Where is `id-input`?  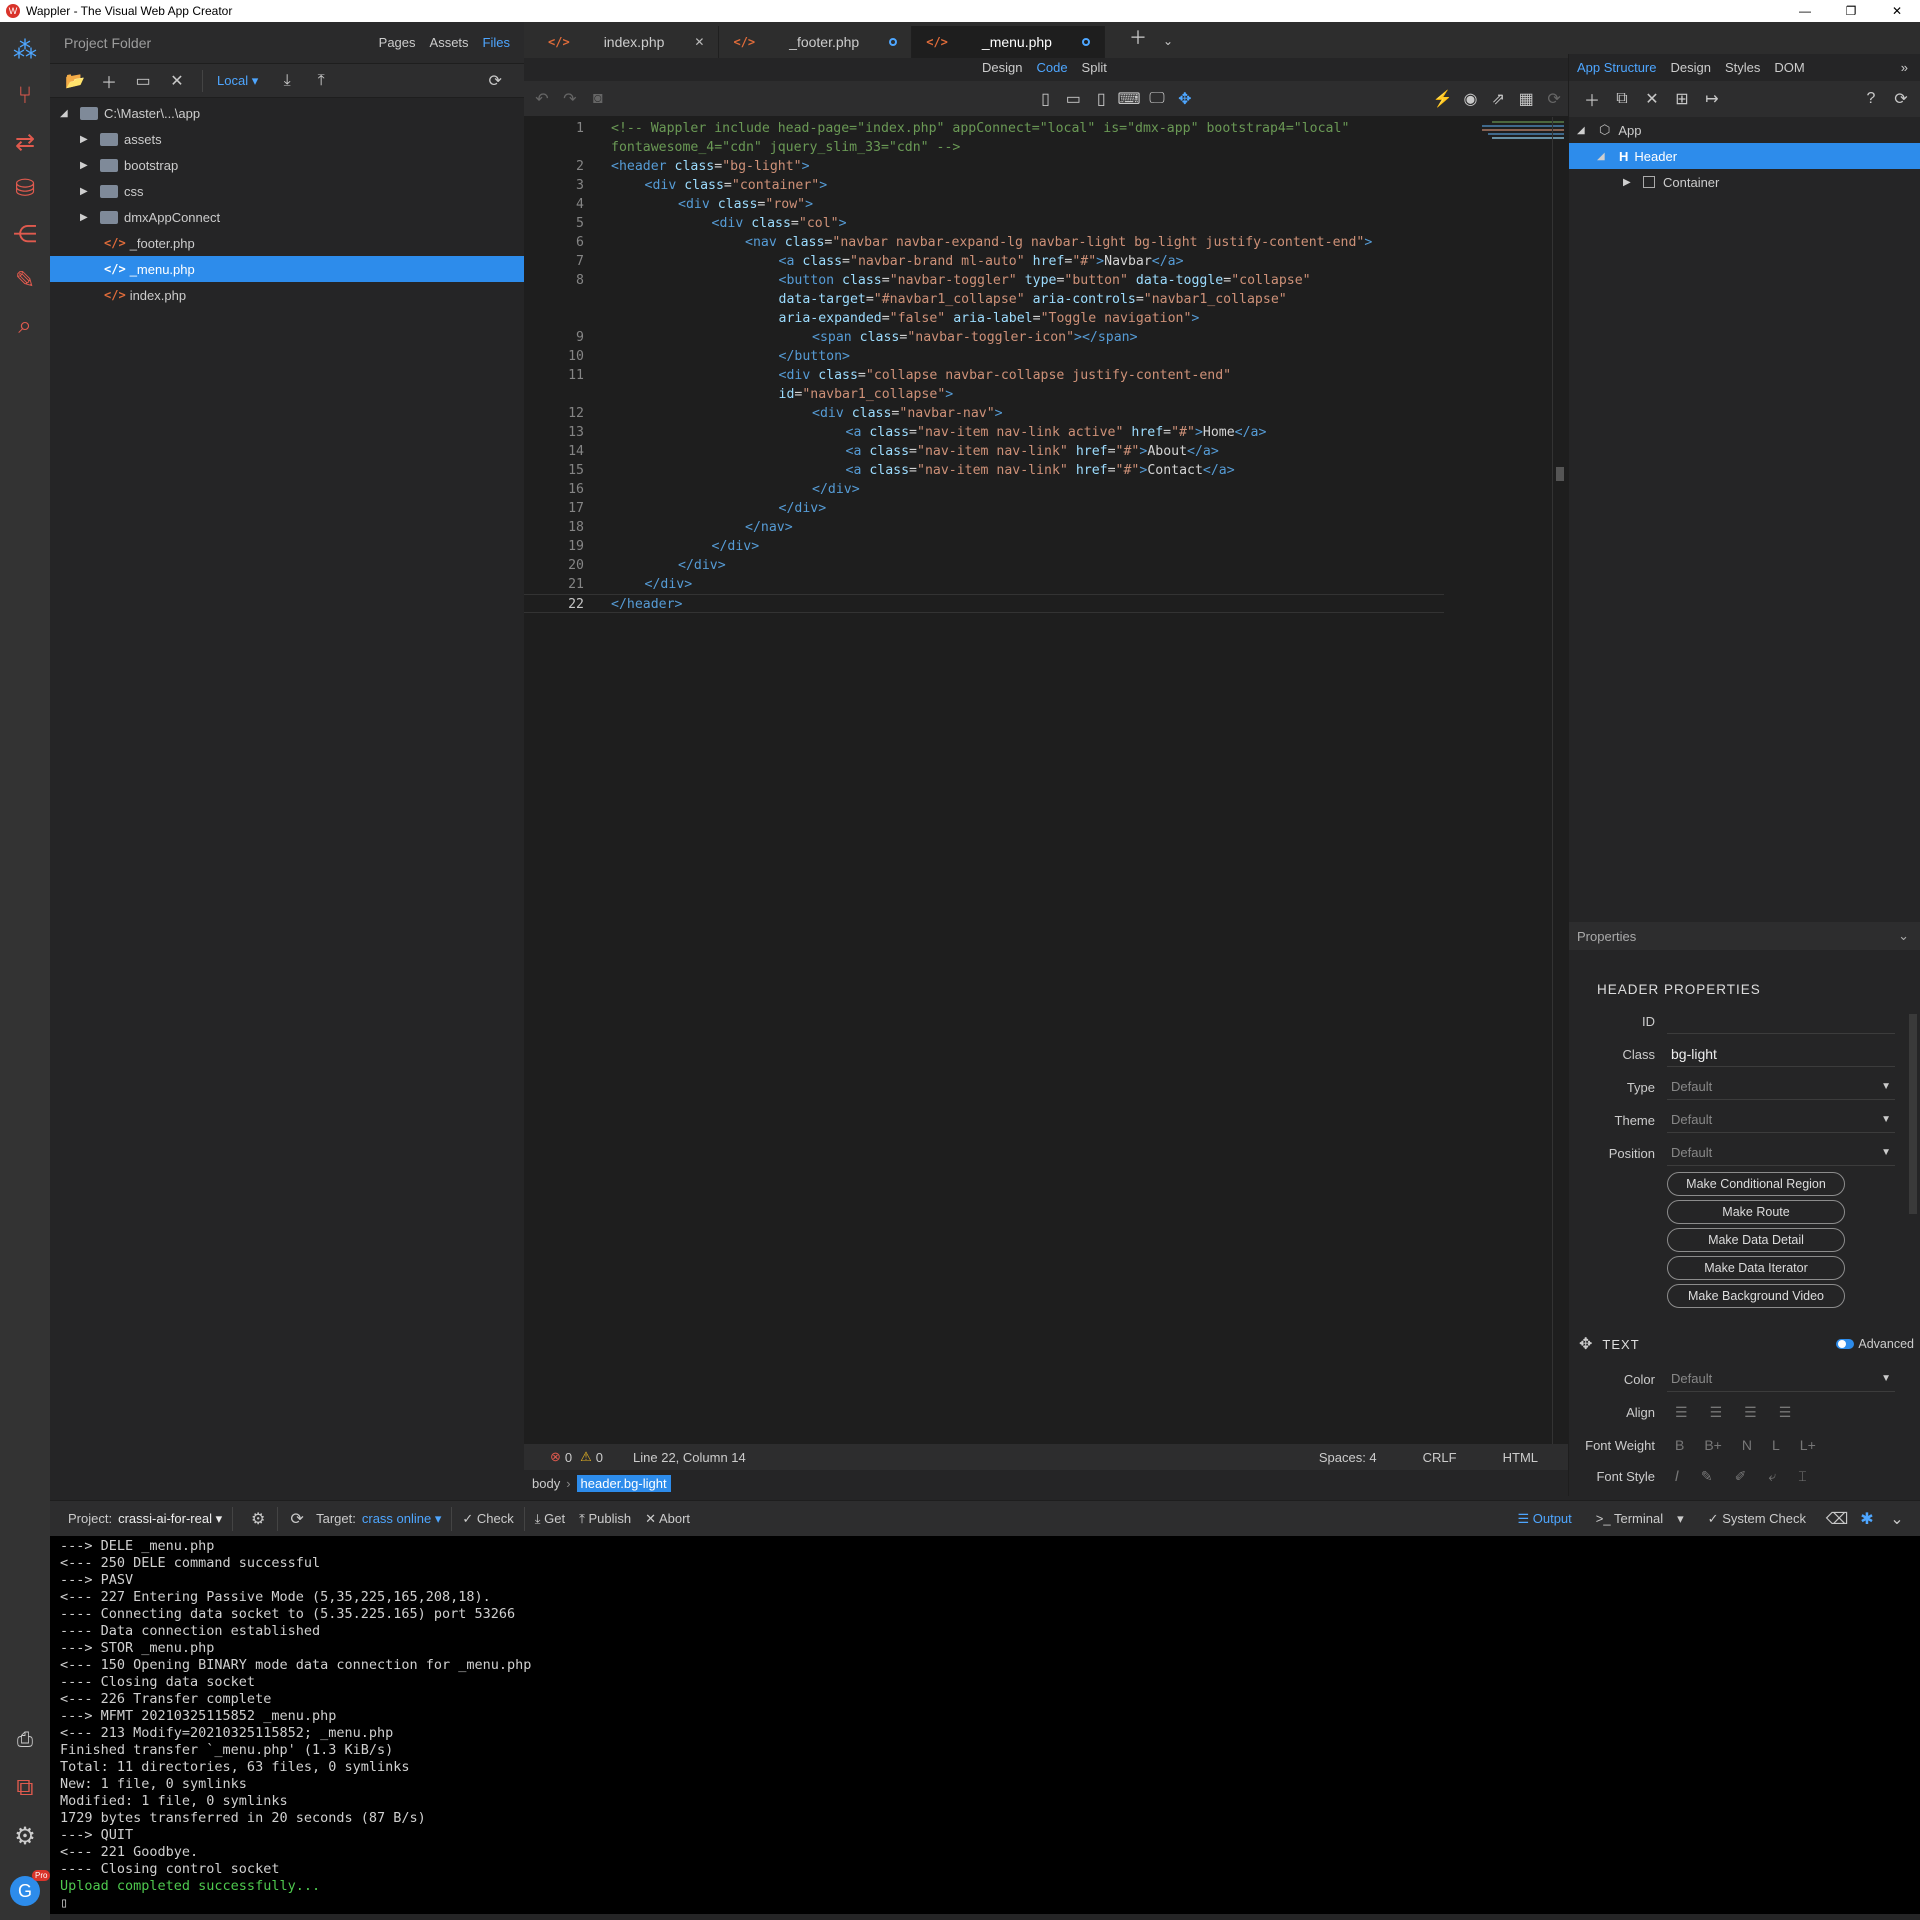
id-input is located at coordinates (1781, 1021).